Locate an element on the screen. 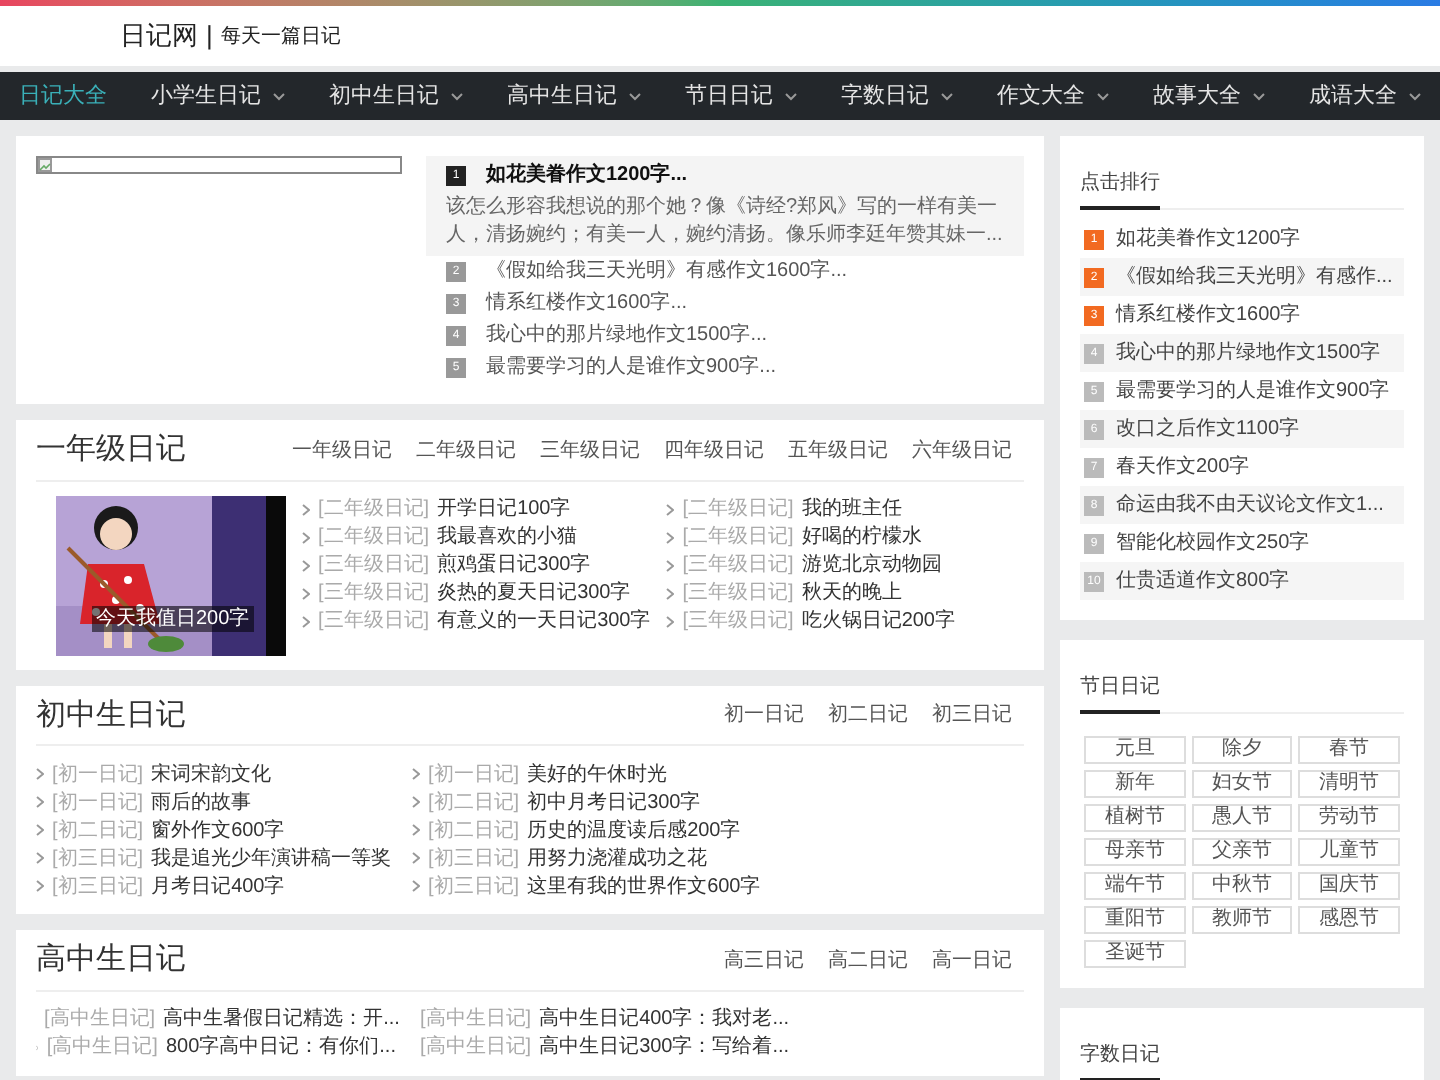  article-link: 初中月考日记300字 is located at coordinates (614, 802).